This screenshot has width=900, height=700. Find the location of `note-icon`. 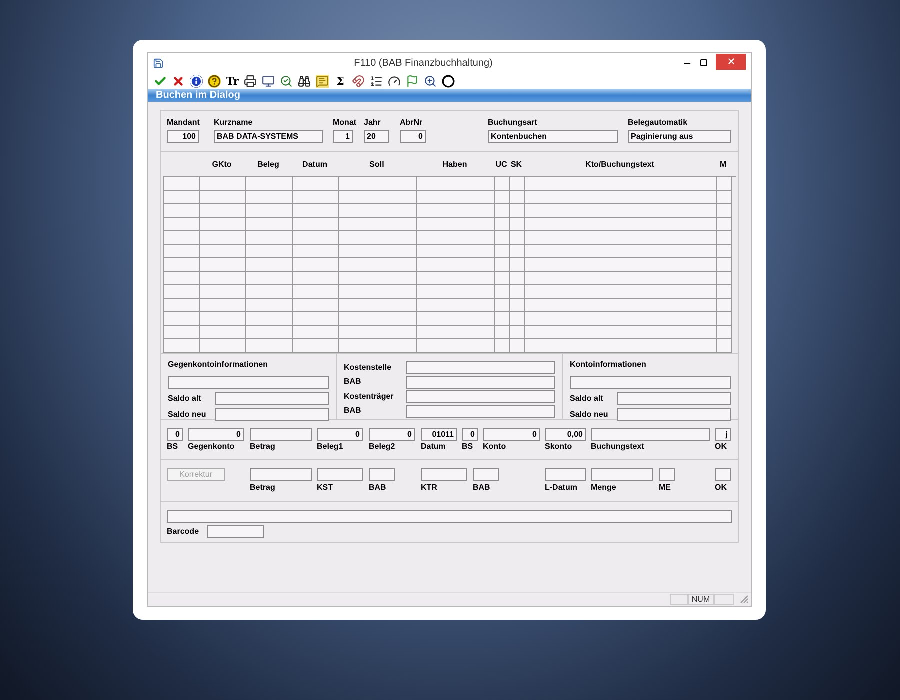

note-icon is located at coordinates (322, 81).